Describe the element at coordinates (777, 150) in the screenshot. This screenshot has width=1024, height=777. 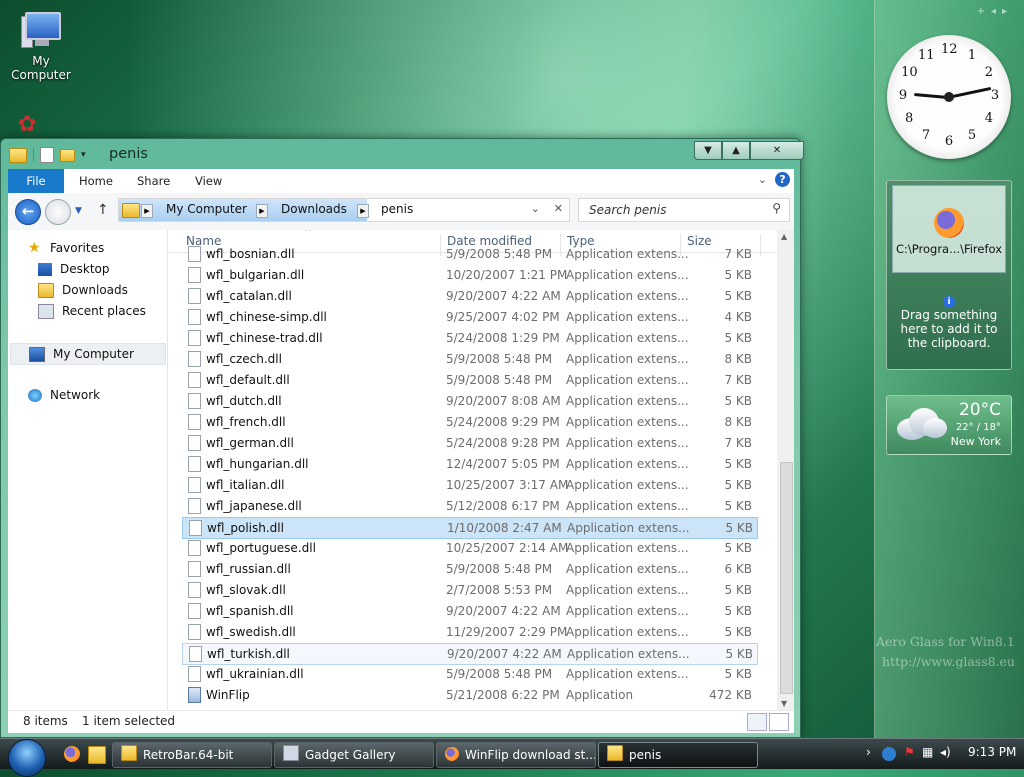
I see `close-button: ✕` at that location.